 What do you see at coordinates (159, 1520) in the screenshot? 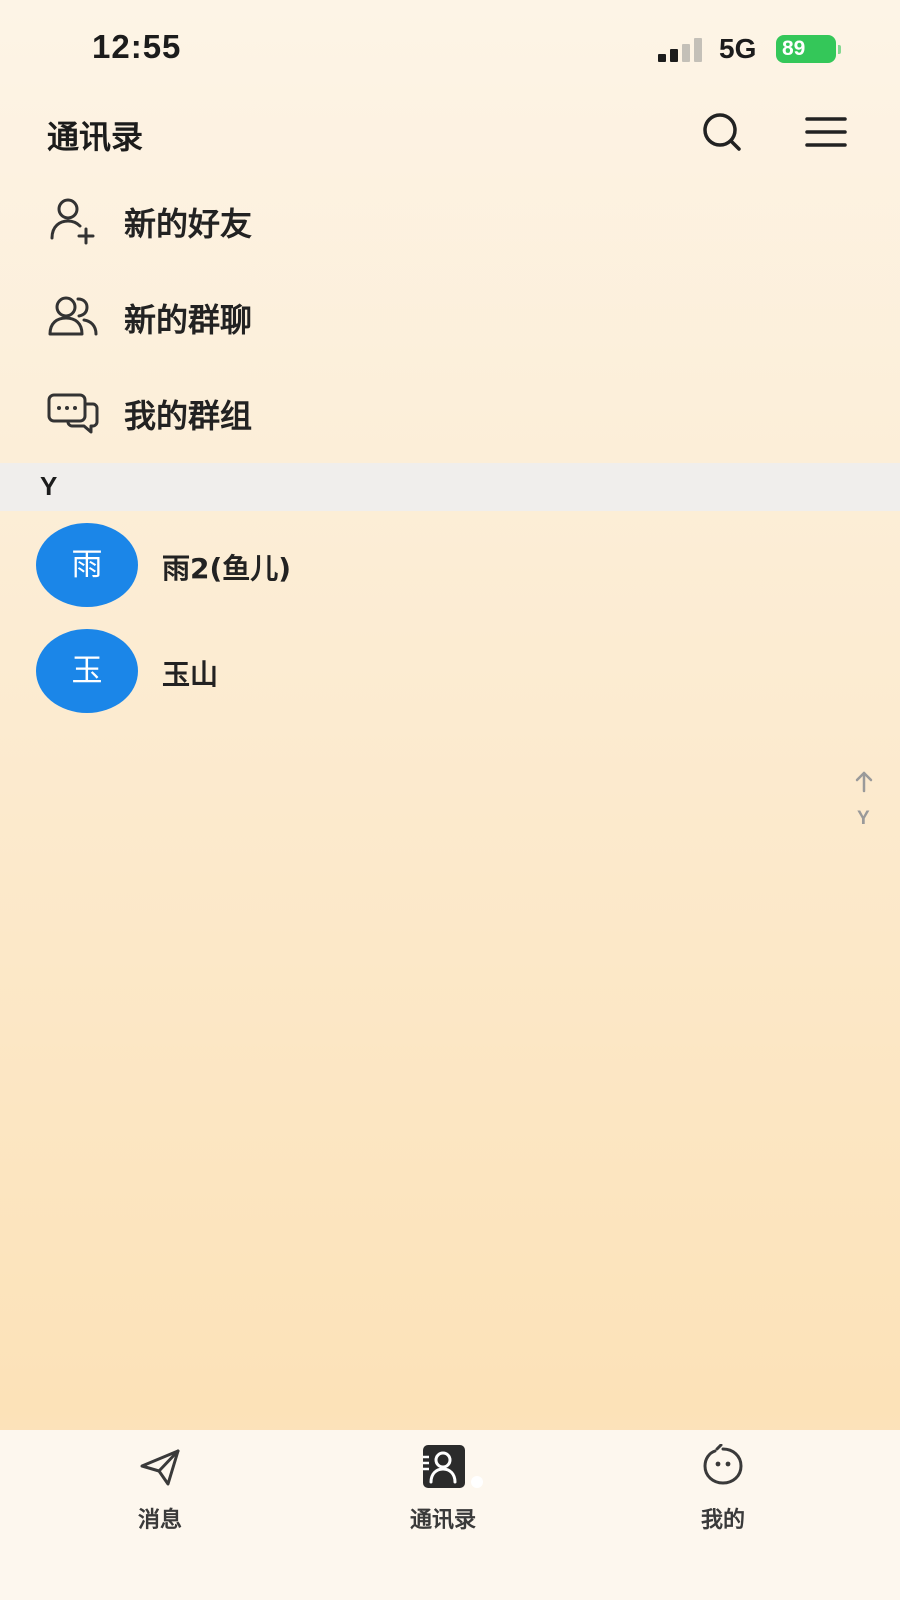
I see `tab-label: 消息` at bounding box center [159, 1520].